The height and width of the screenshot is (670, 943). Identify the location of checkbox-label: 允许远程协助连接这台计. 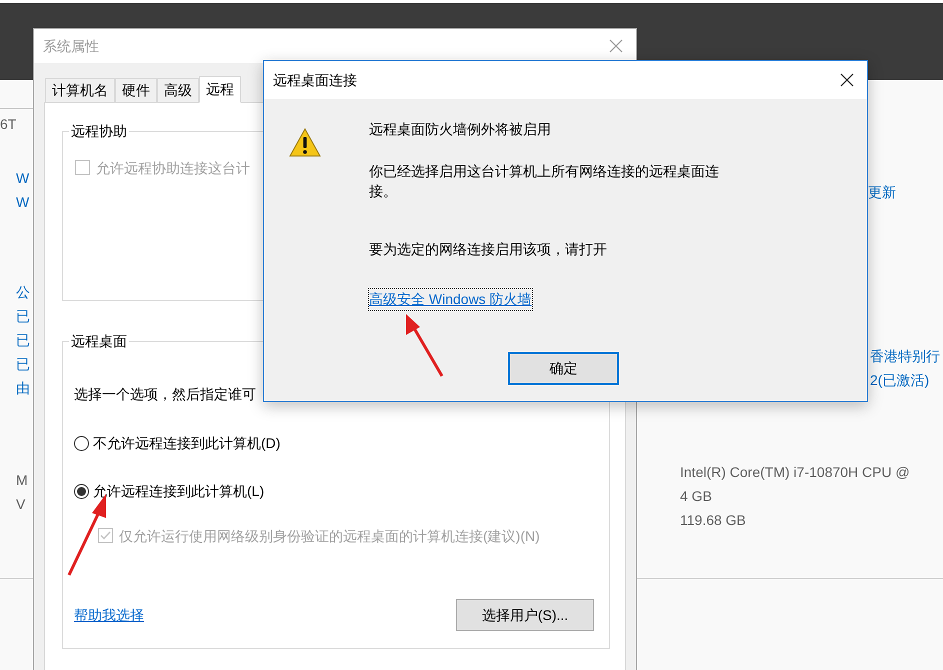
(173, 168).